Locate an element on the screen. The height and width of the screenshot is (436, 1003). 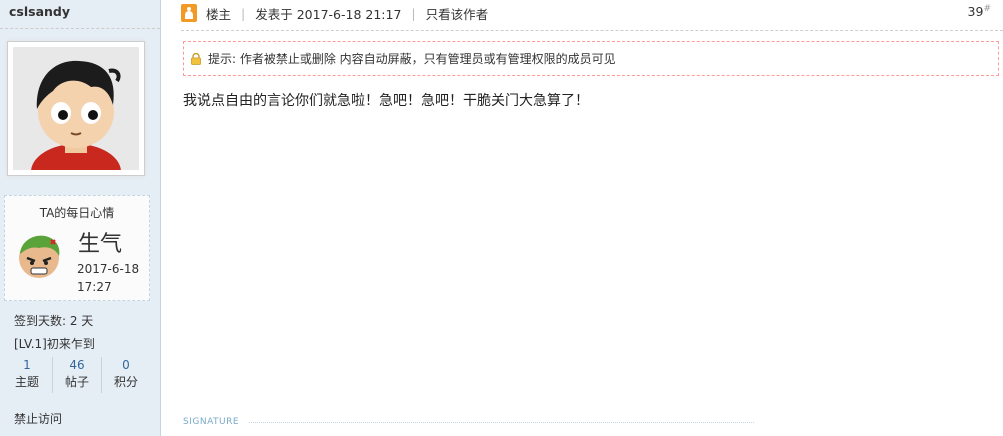
floor-hash: # is located at coordinates (987, 9).